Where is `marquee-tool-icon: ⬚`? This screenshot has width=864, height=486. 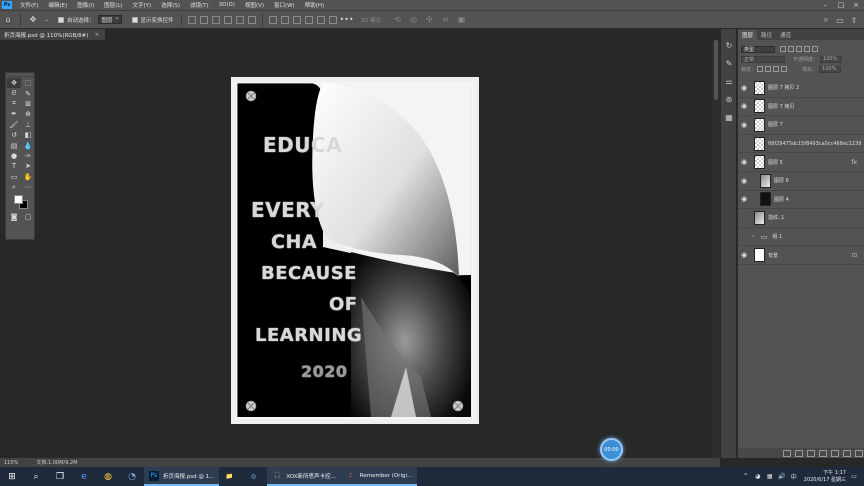
marquee-tool-icon: ⬚ is located at coordinates (28, 83).